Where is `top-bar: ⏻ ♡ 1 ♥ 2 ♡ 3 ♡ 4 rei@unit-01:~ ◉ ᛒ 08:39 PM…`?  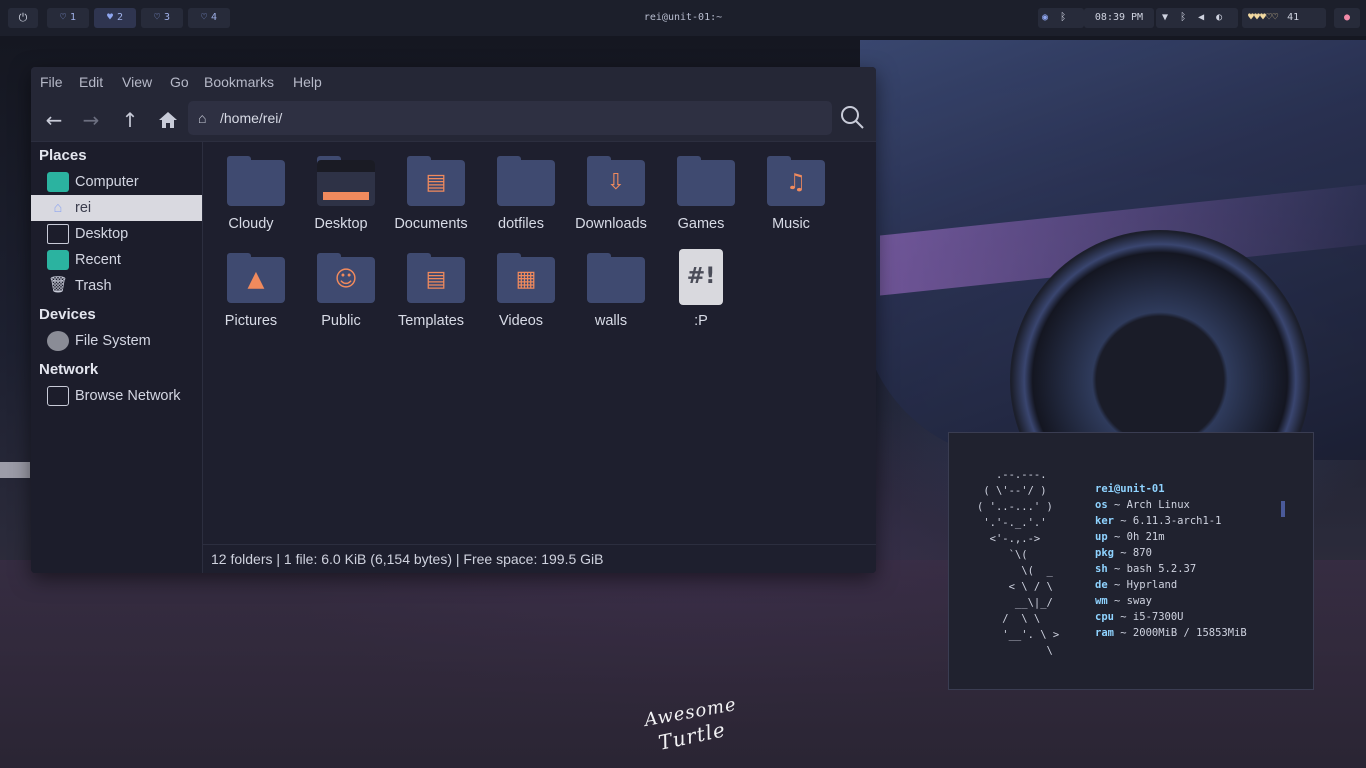
top-bar: ⏻ ♡ 1 ♥ 2 ♡ 3 ♡ 4 rei@unit-01:~ ◉ ᛒ 08:39 PM… is located at coordinates (683, 18).